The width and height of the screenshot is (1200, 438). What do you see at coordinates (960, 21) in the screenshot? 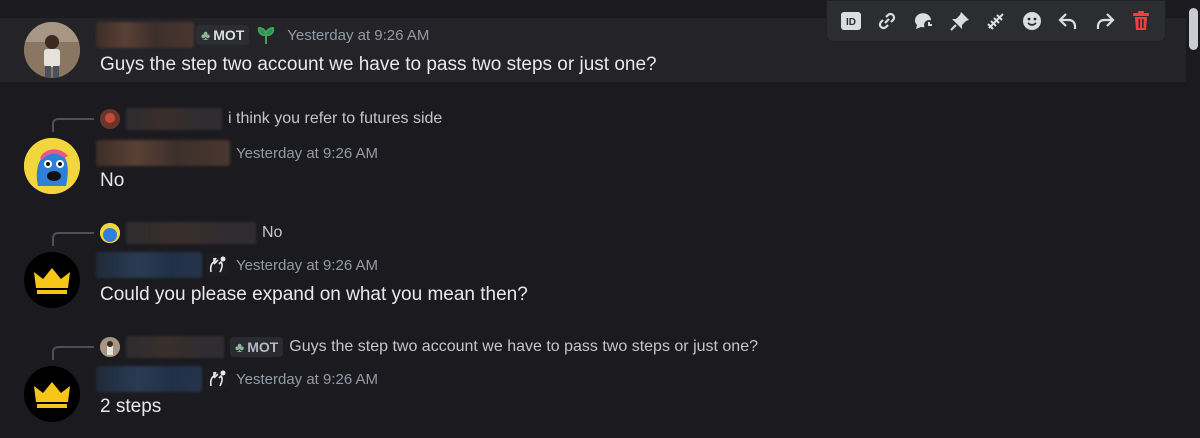
I see `pin-icon` at bounding box center [960, 21].